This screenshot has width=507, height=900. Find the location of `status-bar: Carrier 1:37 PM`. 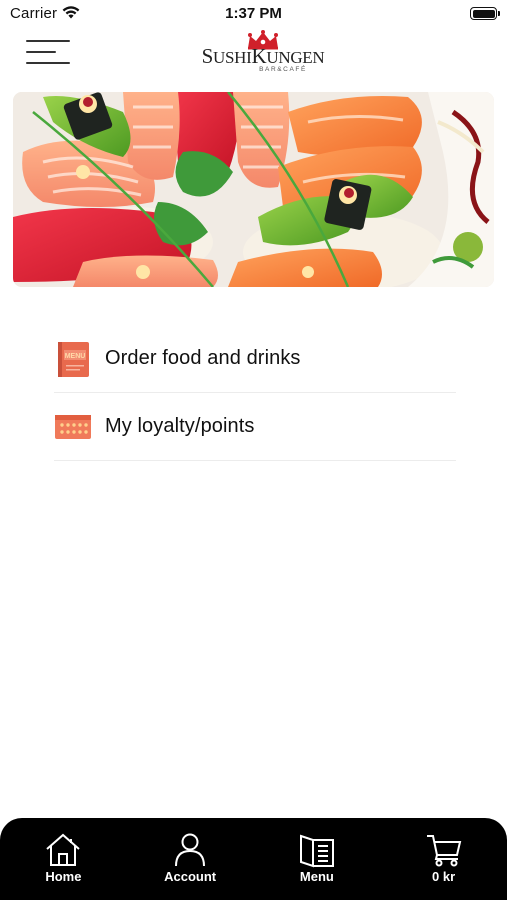

status-bar: Carrier 1:37 PM is located at coordinates (253, 14).